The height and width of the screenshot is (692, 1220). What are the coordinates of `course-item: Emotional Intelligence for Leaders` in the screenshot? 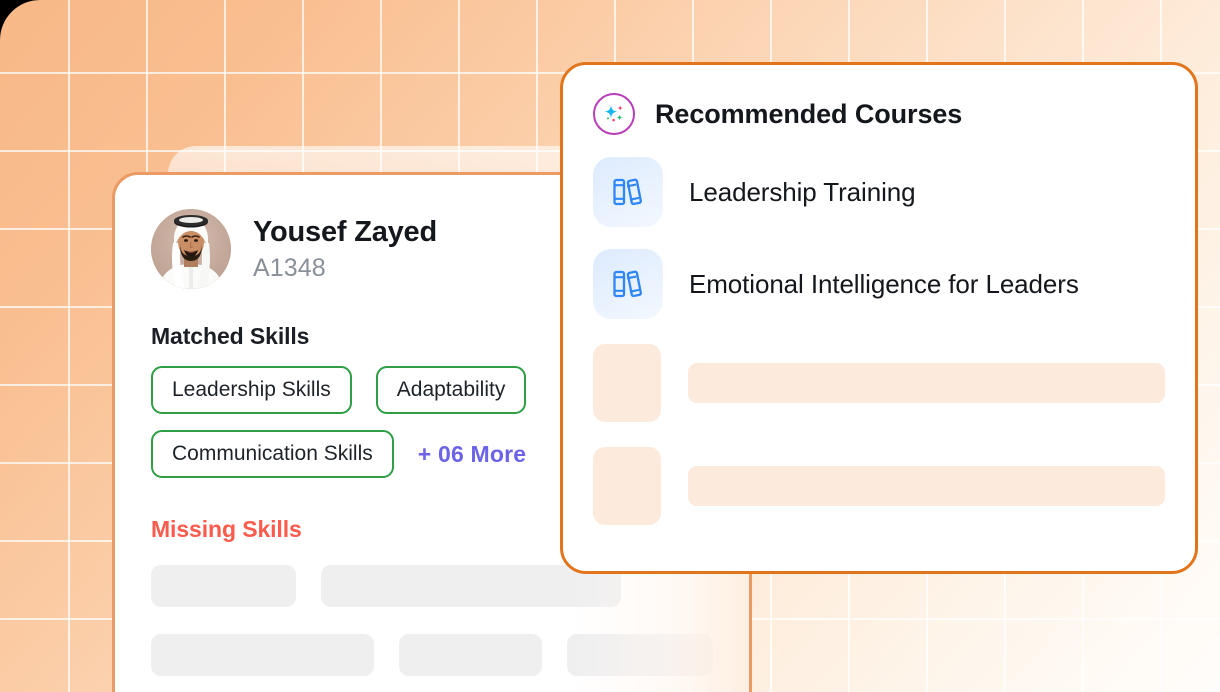 It's located at (879, 284).